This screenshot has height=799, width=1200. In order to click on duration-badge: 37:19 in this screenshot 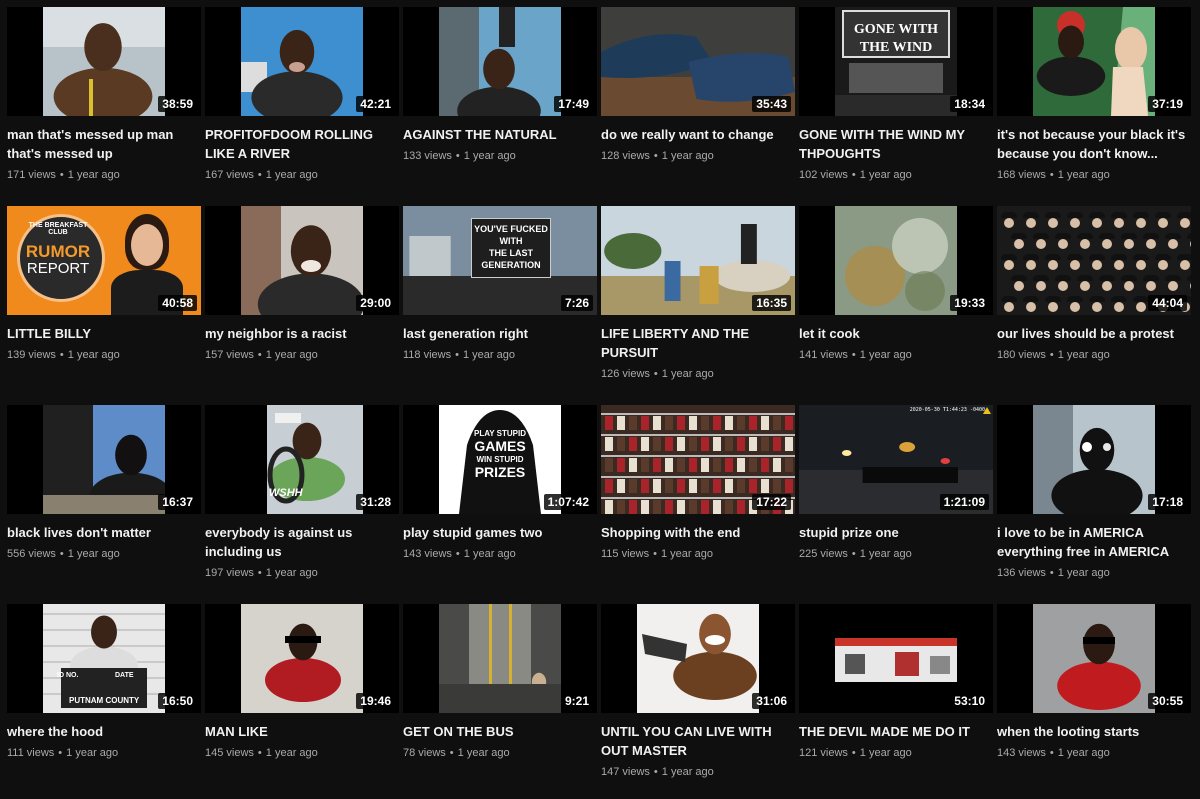, I will do `click(1167, 104)`.